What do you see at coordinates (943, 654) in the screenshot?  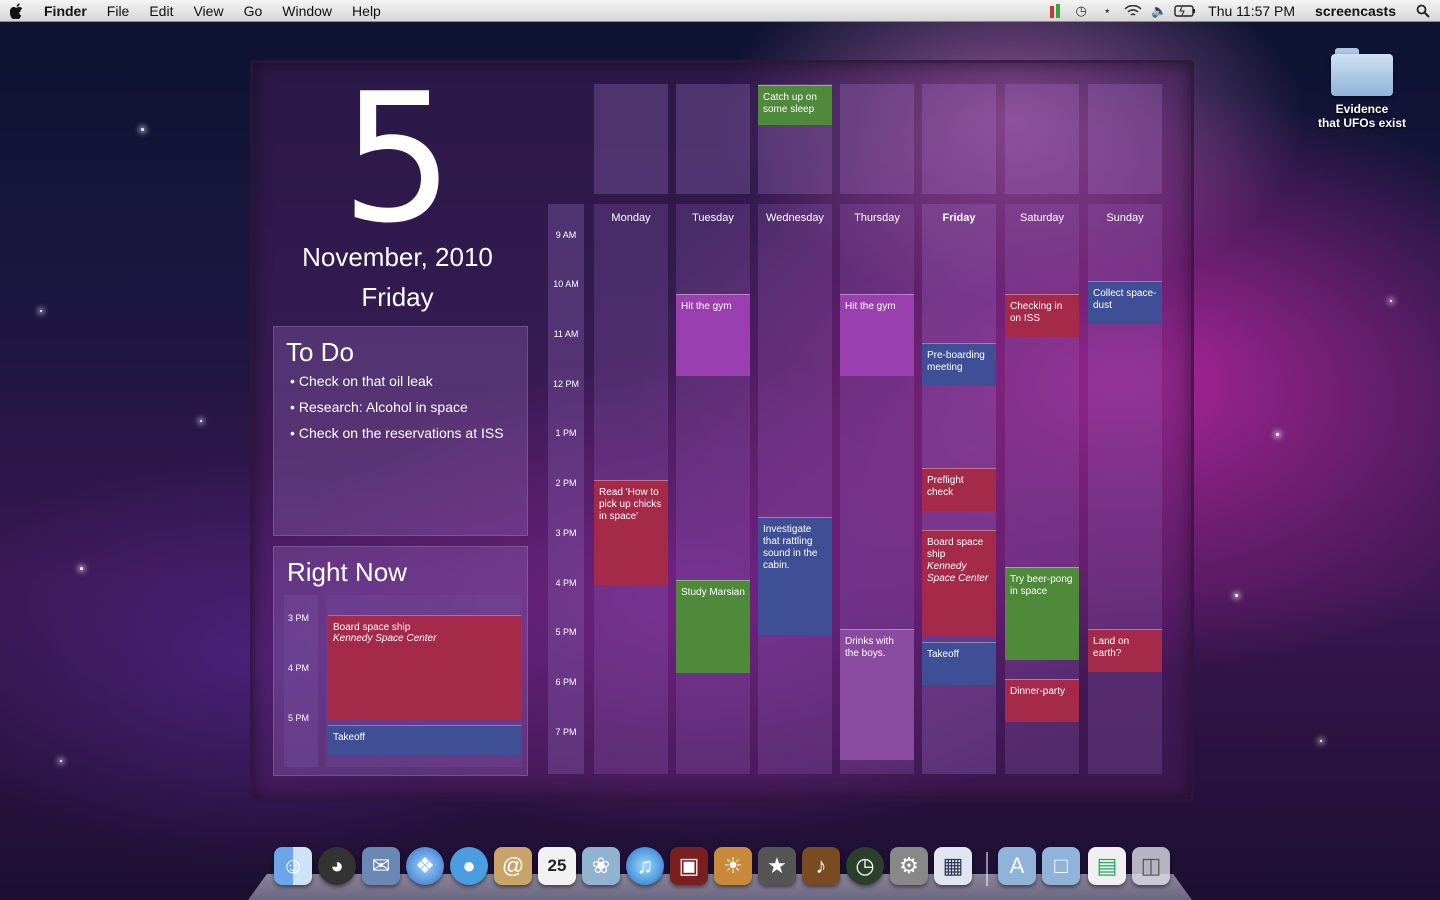 I see `event-title: Takeoff` at bounding box center [943, 654].